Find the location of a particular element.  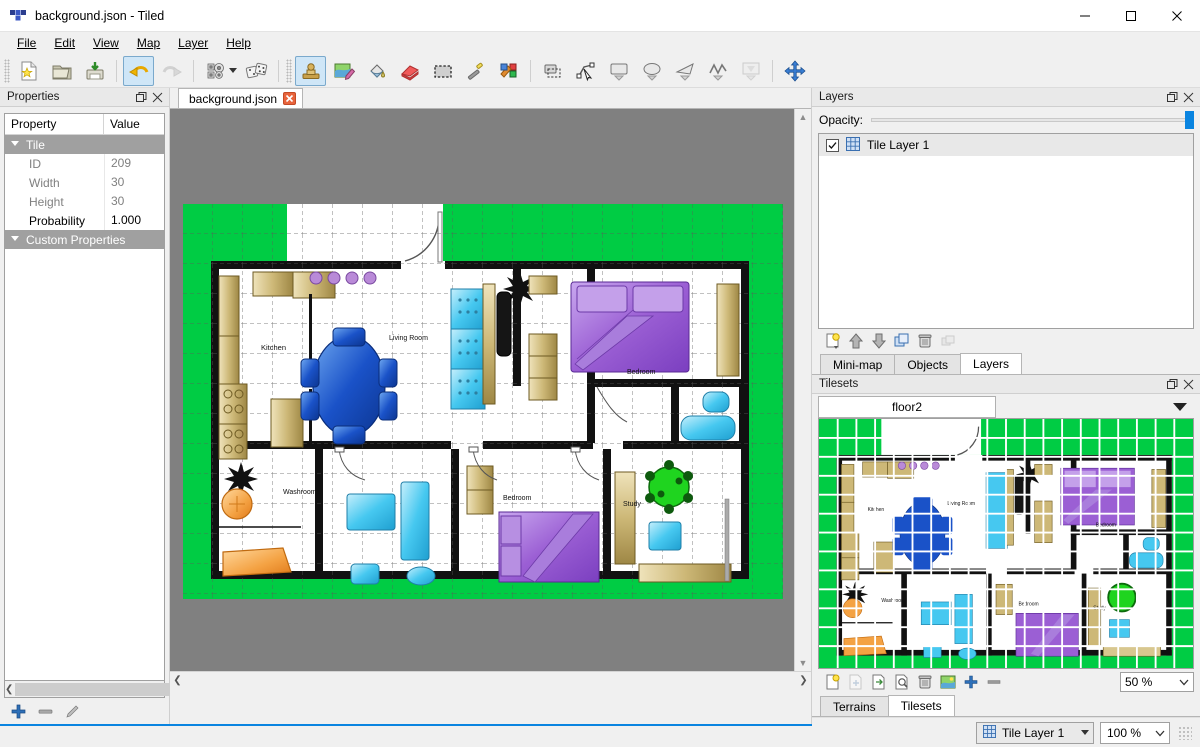

tab-tilesets: Tilesets is located at coordinates (921, 706).